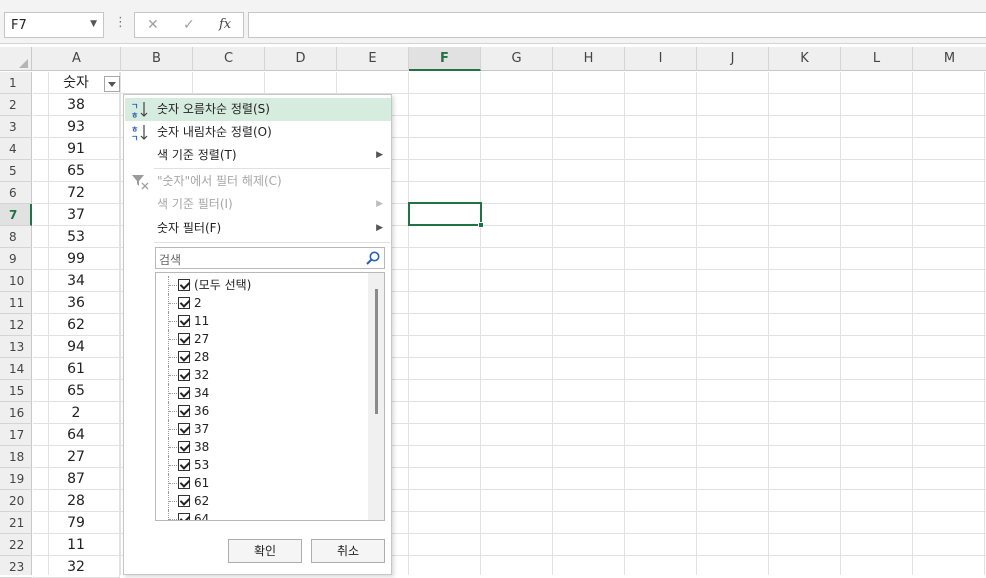 This screenshot has height=578, width=986. Describe the element at coordinates (76, 281) in the screenshot. I see `cell-a10: 34` at that location.